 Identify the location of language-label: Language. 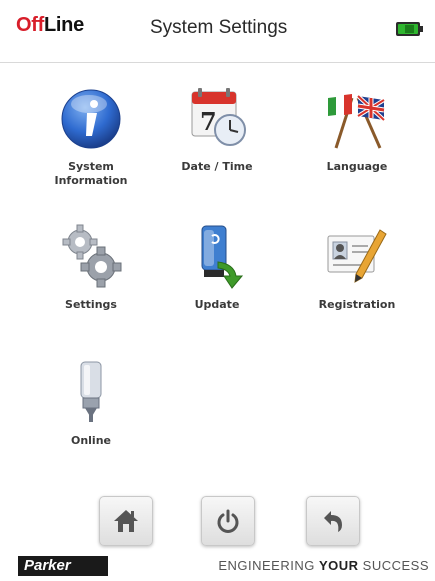
(357, 166).